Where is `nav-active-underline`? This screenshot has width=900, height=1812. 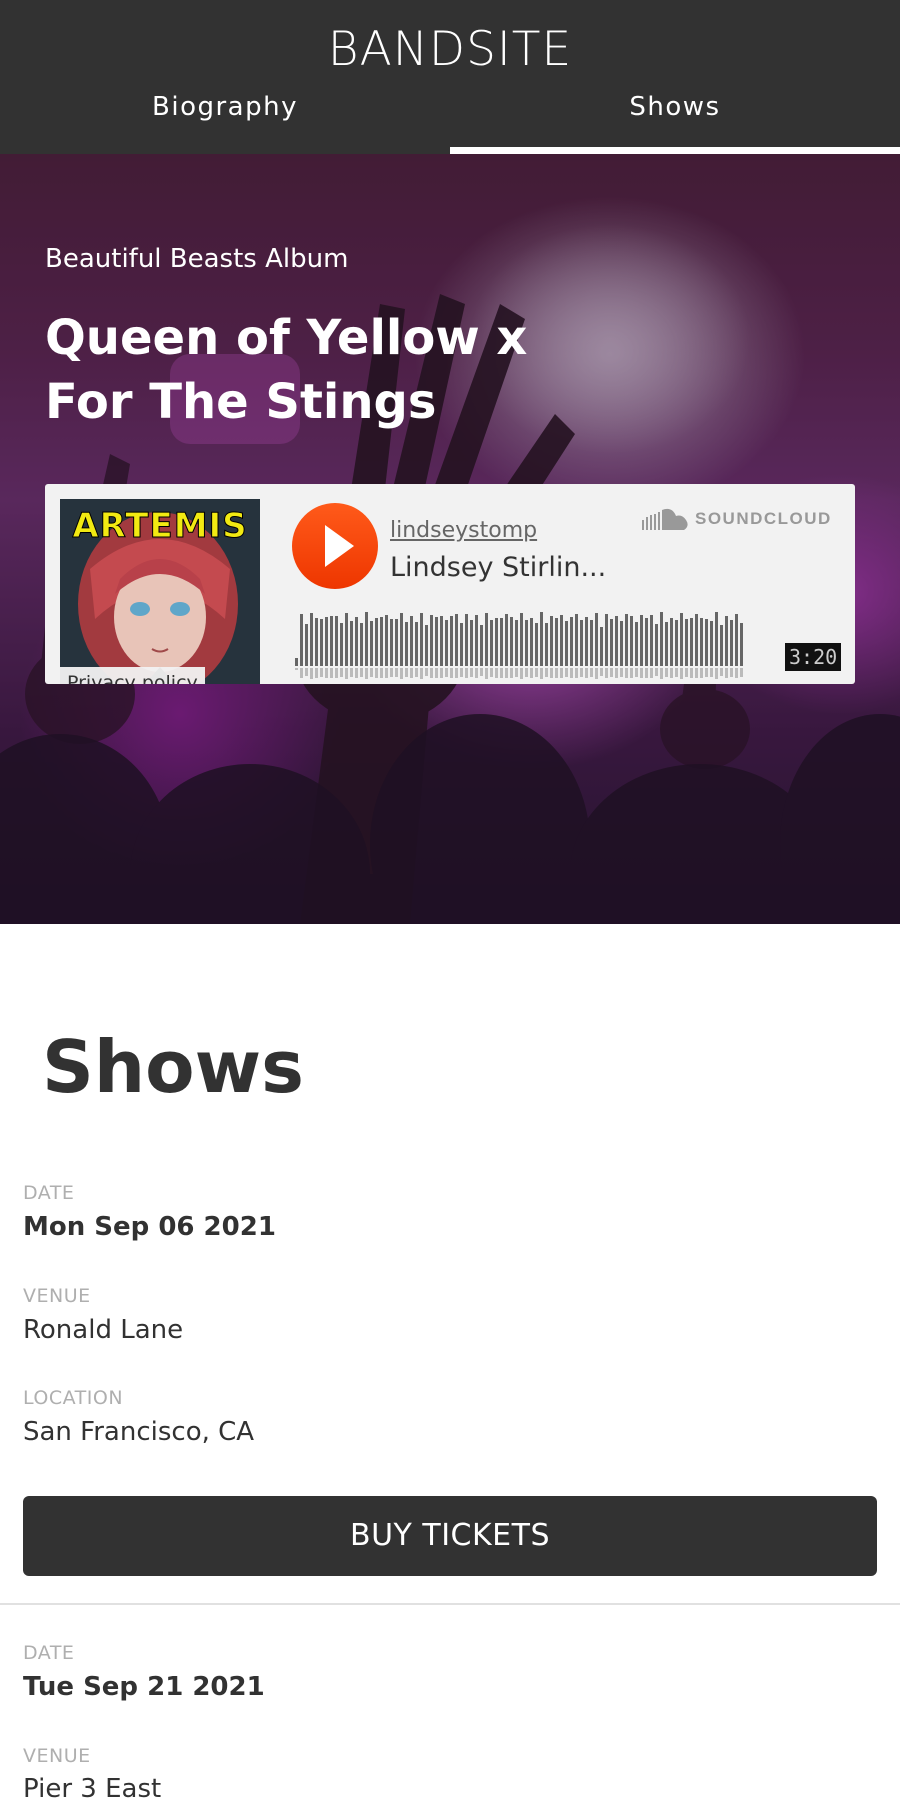
nav-active-underline is located at coordinates (675, 150).